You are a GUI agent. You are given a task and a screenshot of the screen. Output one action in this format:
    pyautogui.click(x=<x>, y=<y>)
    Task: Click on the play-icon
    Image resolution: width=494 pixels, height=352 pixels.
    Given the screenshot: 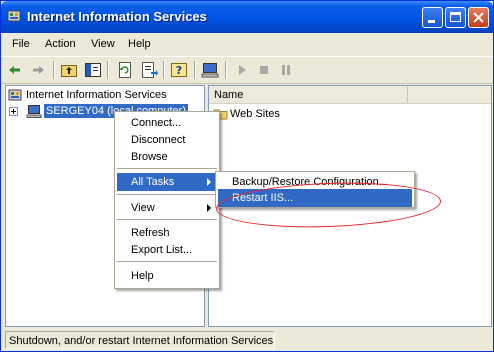 What is the action you would take?
    pyautogui.click(x=242, y=70)
    